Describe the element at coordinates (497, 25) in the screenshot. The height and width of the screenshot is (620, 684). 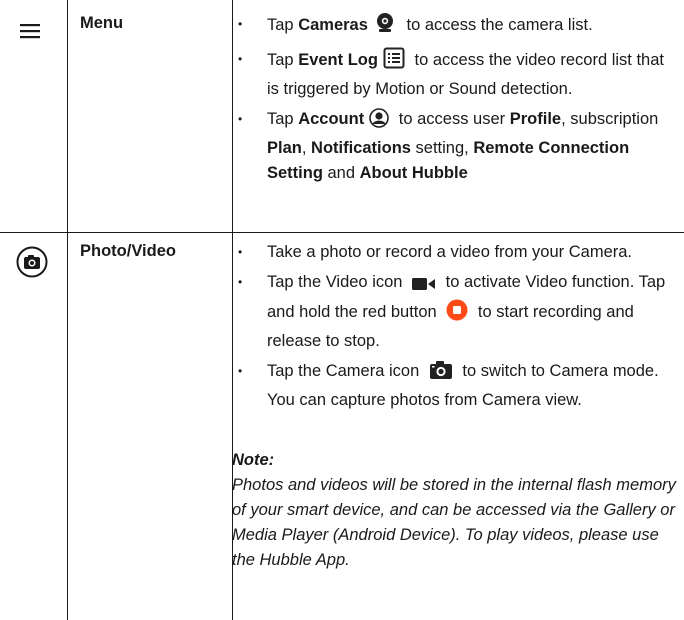
I see `bullet-text: to access the camera list.` at that location.